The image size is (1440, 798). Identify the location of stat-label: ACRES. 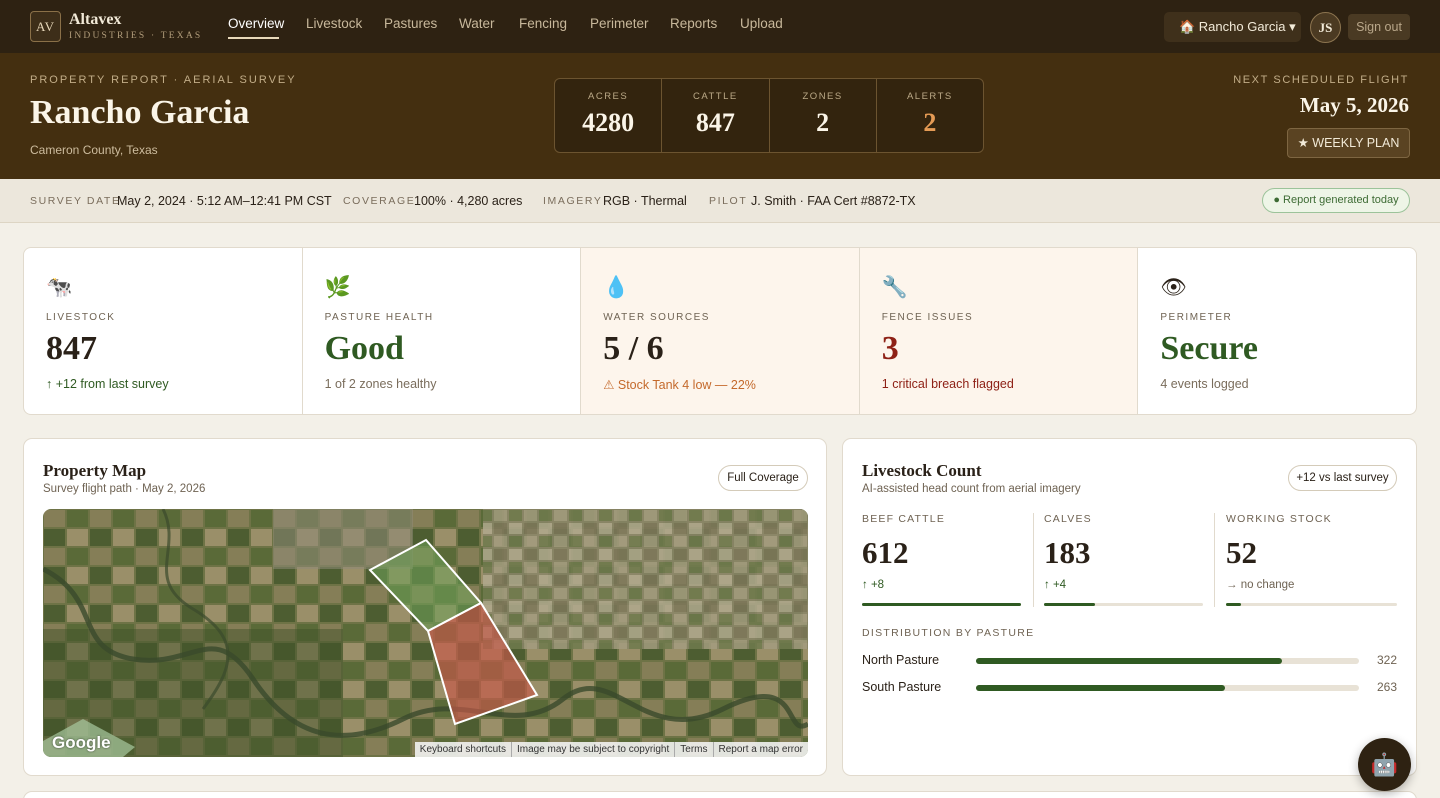
(608, 96).